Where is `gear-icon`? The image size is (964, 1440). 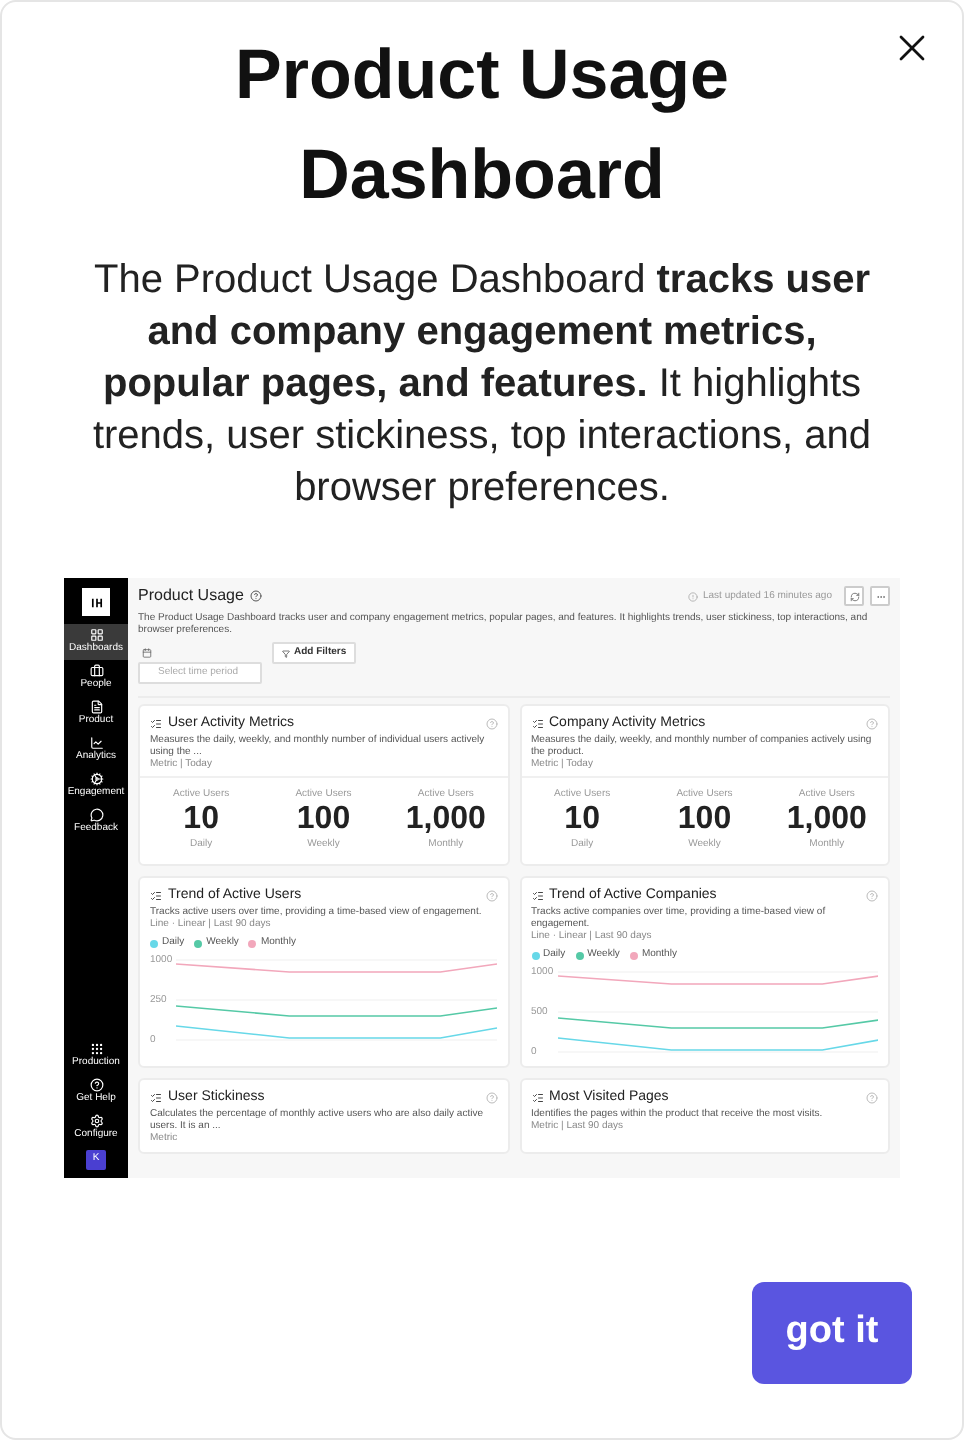 gear-icon is located at coordinates (96, 779).